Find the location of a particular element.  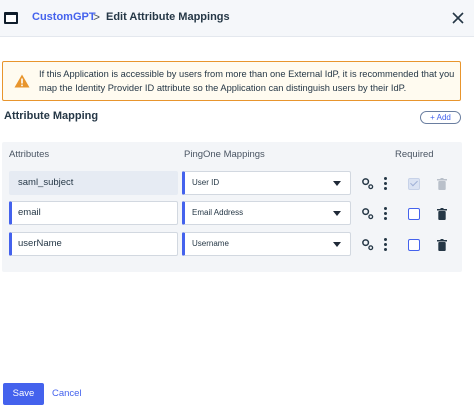

cancel-link: Cancel is located at coordinates (67, 393).